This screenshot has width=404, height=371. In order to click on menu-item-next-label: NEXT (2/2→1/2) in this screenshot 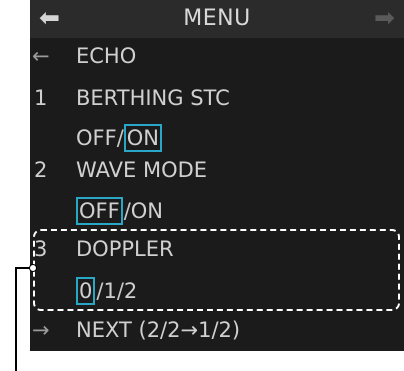, I will do `click(158, 330)`.